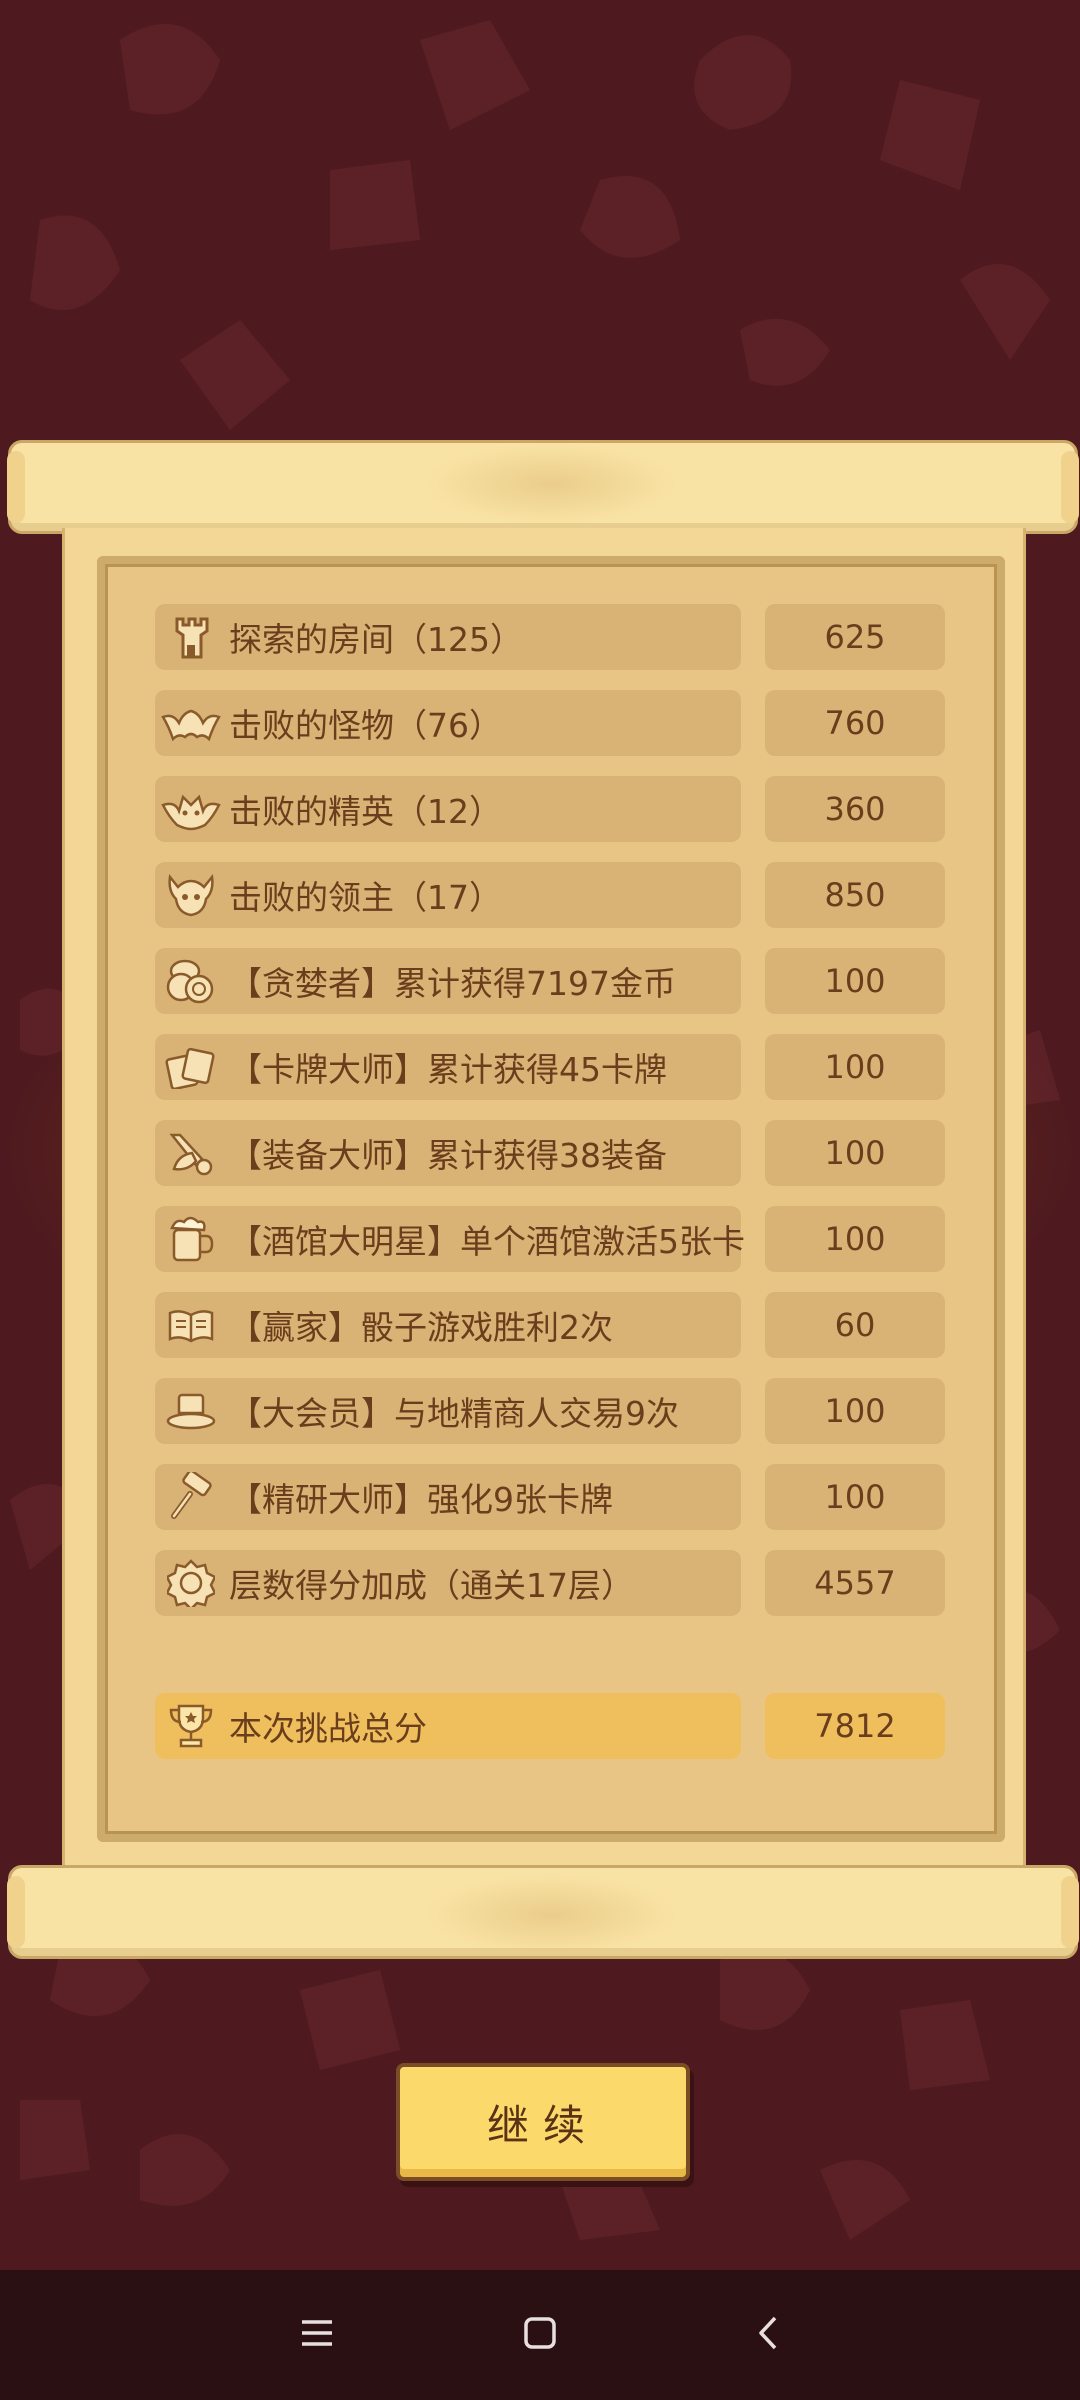  Describe the element at coordinates (365, 811) in the screenshot. I see `row-label: 击败的精英（12）` at that location.